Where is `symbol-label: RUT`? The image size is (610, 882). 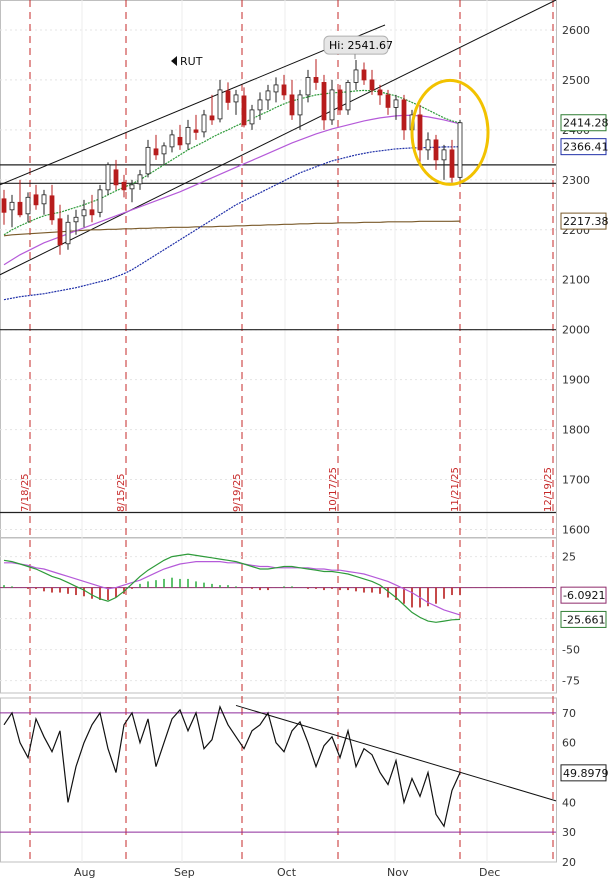
symbol-label: RUT is located at coordinates (191, 61).